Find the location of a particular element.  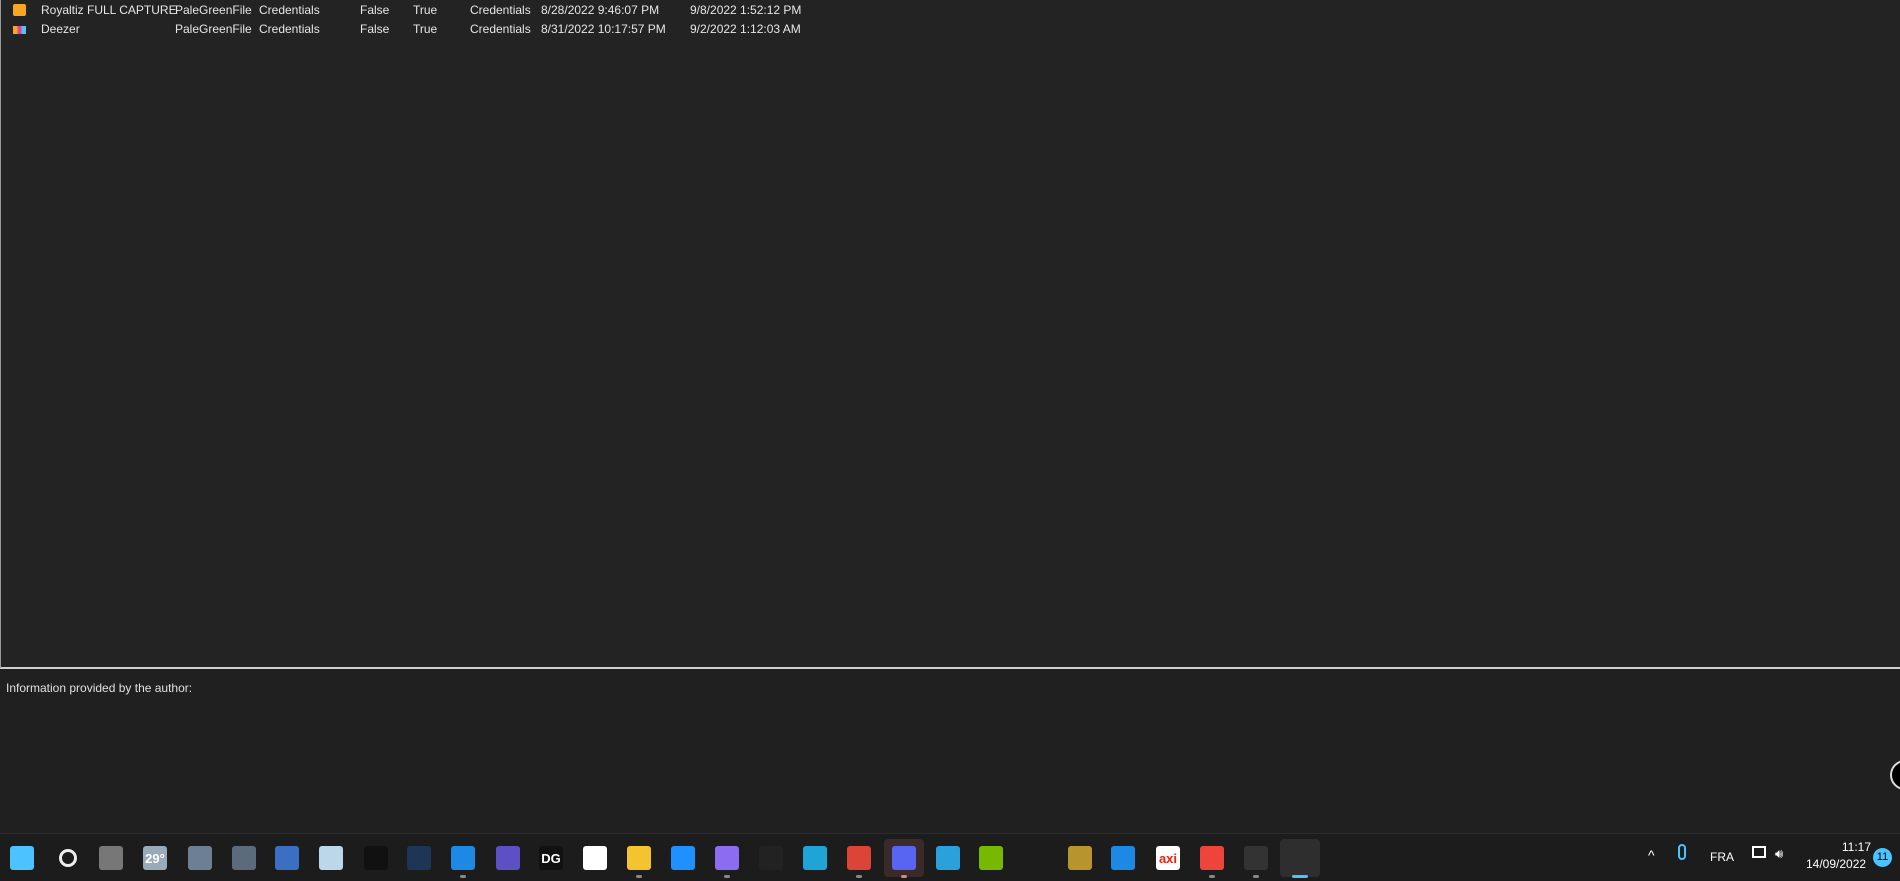

anydesk-icon is located at coordinates (1212, 858).